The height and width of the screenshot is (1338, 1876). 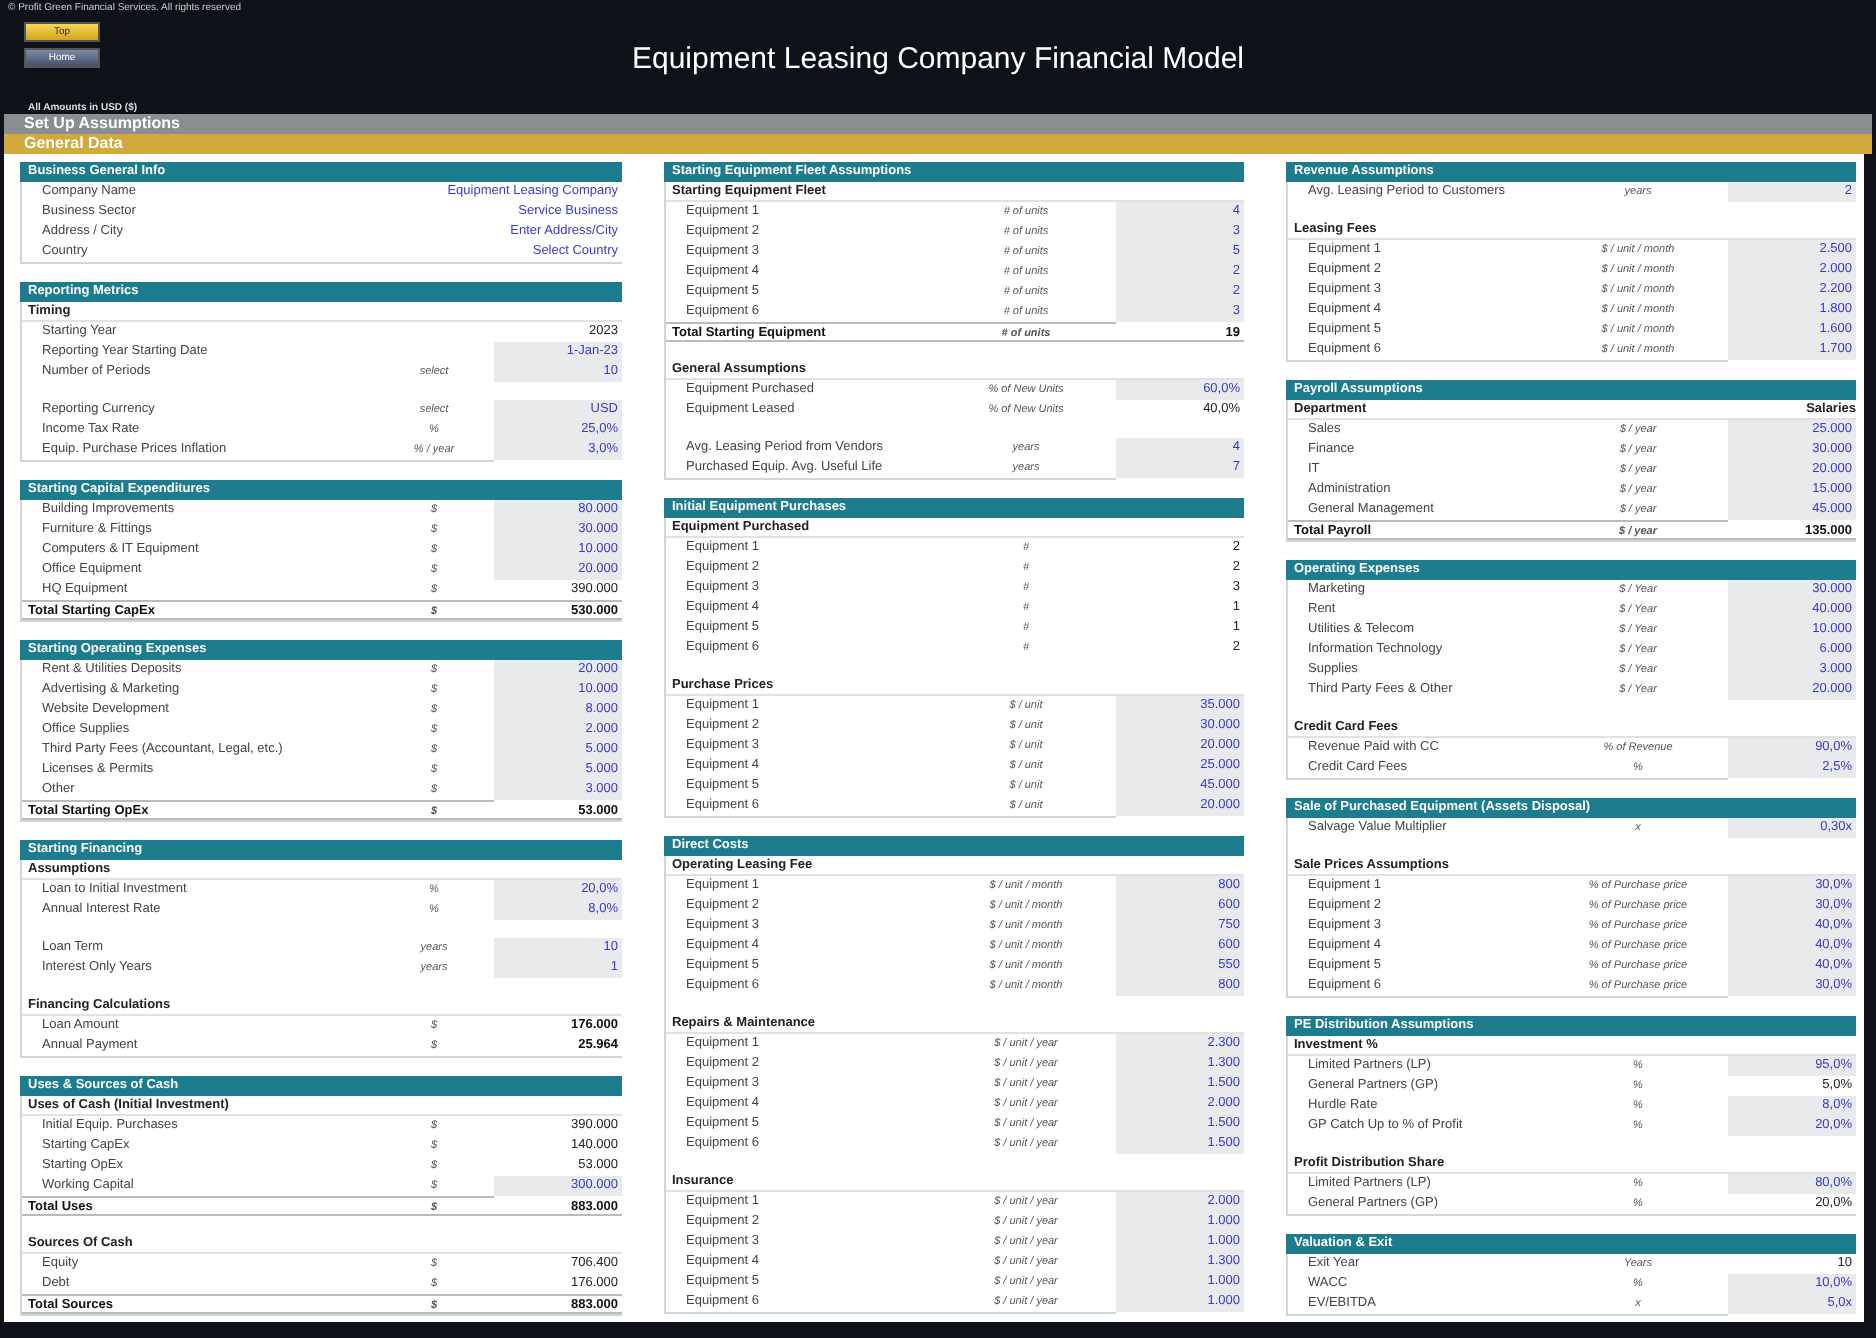 What do you see at coordinates (938, 144) in the screenshot?
I see `section-bar: General Data` at bounding box center [938, 144].